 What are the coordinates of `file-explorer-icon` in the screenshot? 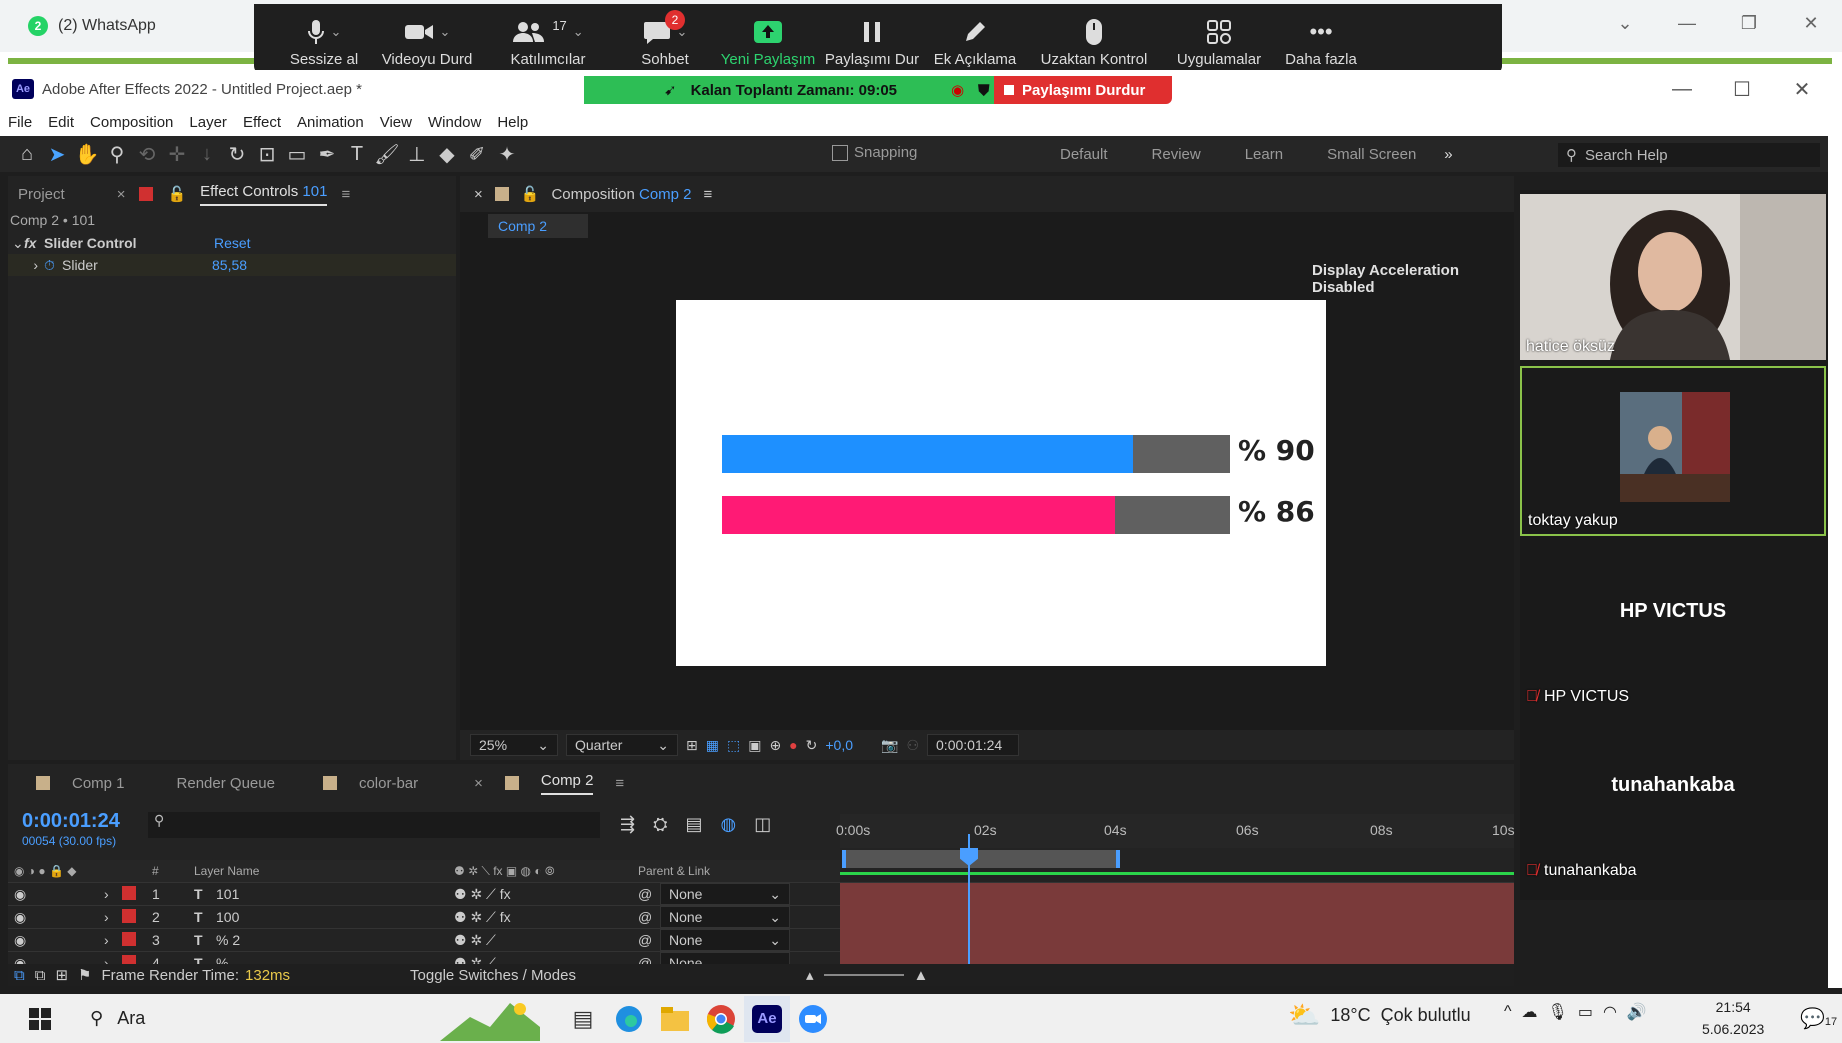 It's located at (675, 1019).